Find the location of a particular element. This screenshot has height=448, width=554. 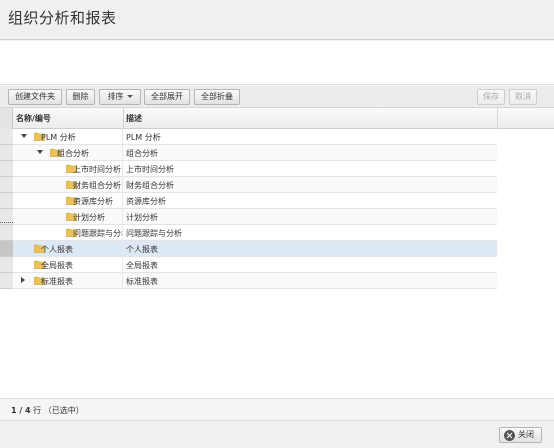

row-name: 财务组合分析 is located at coordinates (97, 185).